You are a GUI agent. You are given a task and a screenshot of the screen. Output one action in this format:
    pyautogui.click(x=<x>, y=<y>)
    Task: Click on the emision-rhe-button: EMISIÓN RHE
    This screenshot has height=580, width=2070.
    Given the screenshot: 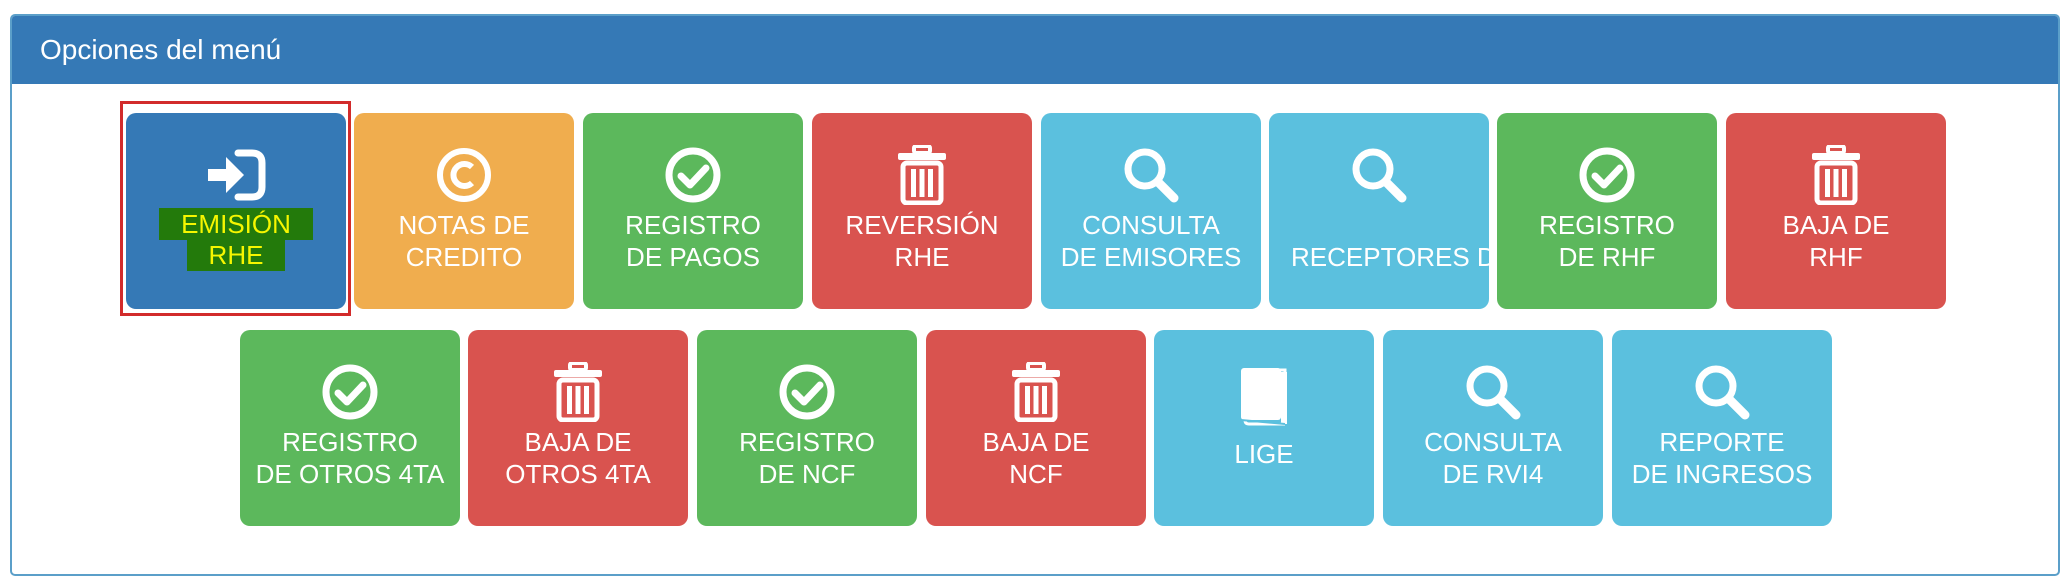 What is the action you would take?
    pyautogui.click(x=236, y=211)
    